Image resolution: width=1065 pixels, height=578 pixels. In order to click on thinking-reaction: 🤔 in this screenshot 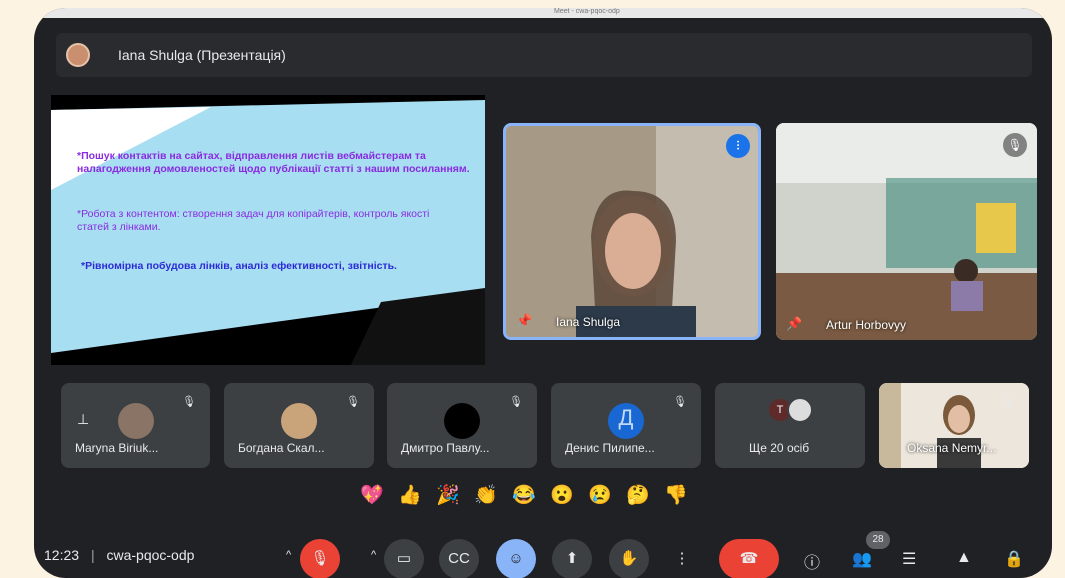, I will do `click(638, 495)`.